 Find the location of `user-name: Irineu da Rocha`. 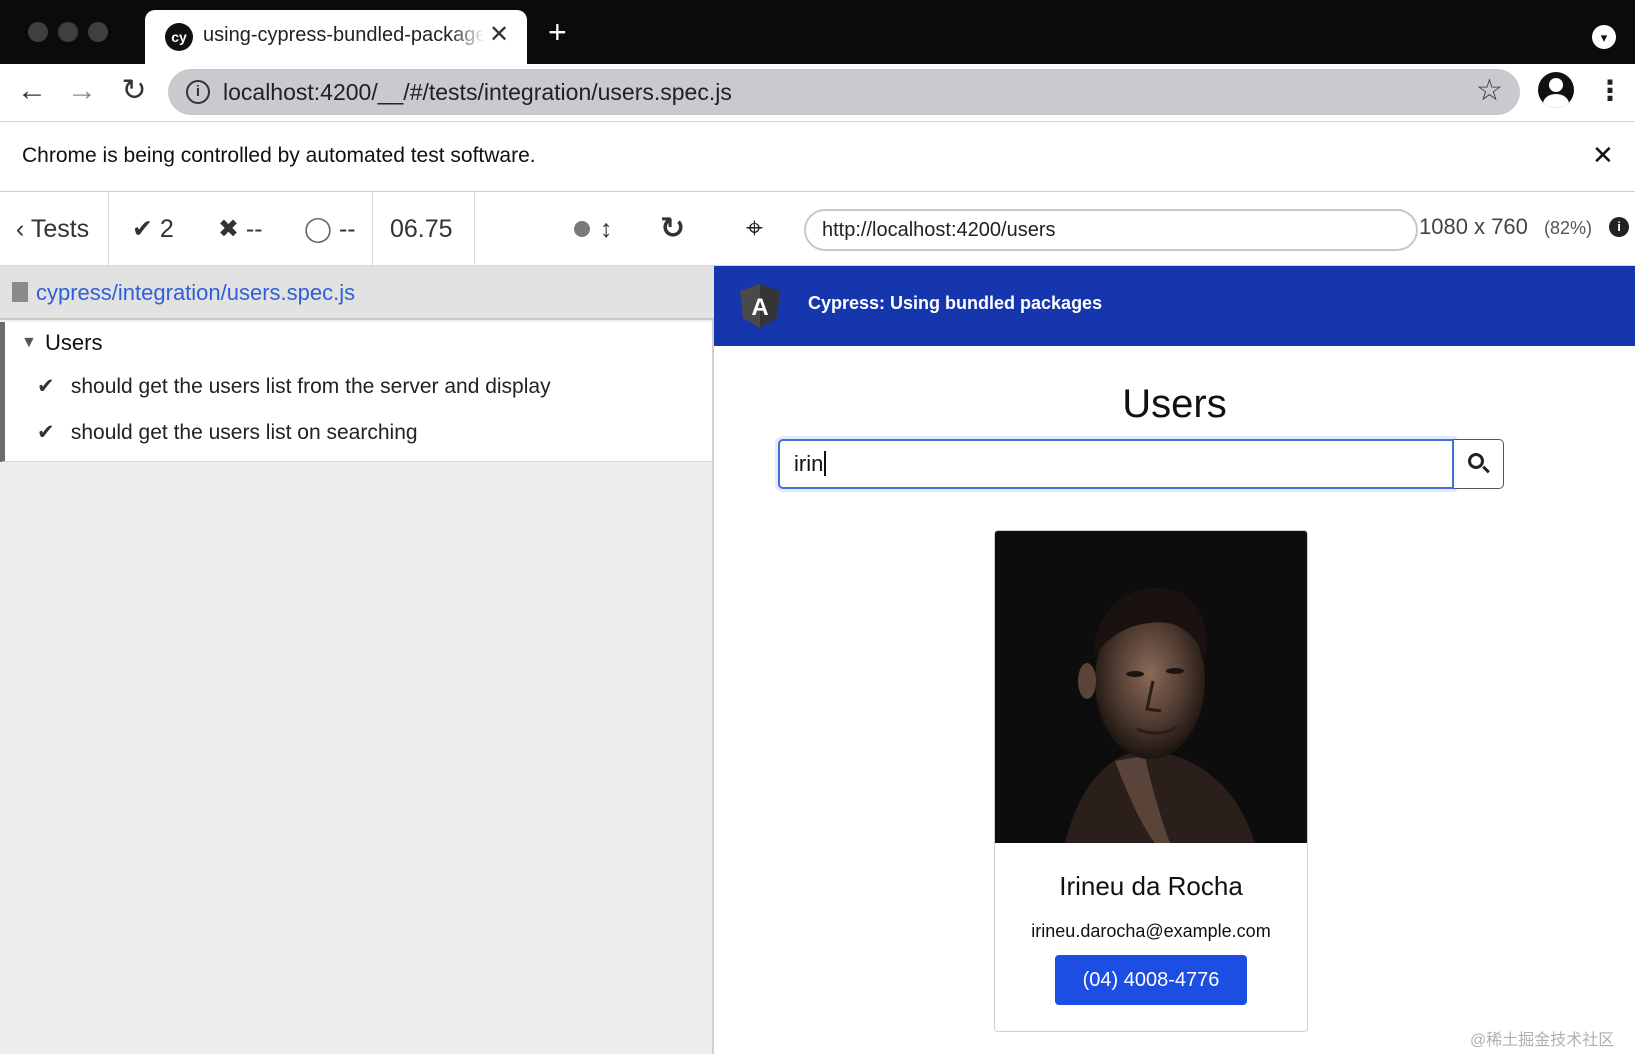

user-name: Irineu da Rocha is located at coordinates (1151, 886).